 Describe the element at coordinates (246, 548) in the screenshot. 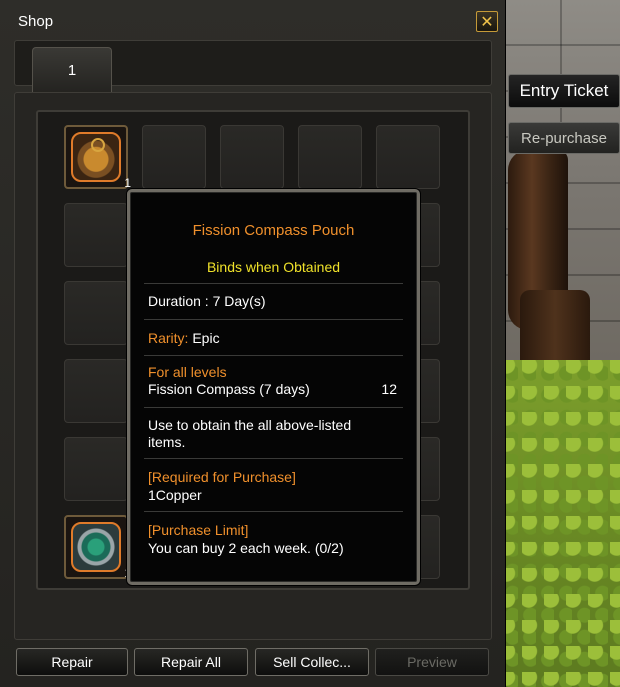

I see `limit-value: You can buy 2 each week. (0/2)` at that location.